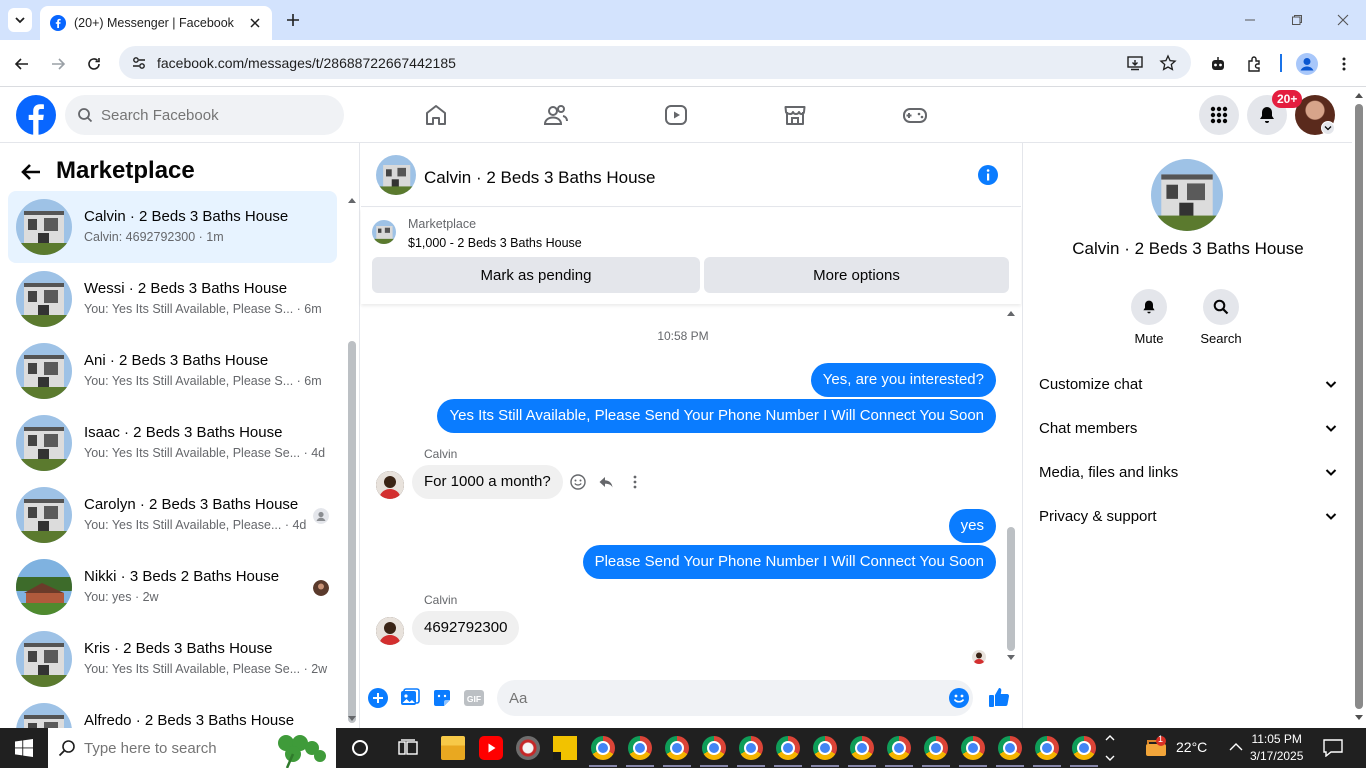 The height and width of the screenshot is (768, 1366). I want to click on taskbar-overflow-icon, so click(1110, 748).